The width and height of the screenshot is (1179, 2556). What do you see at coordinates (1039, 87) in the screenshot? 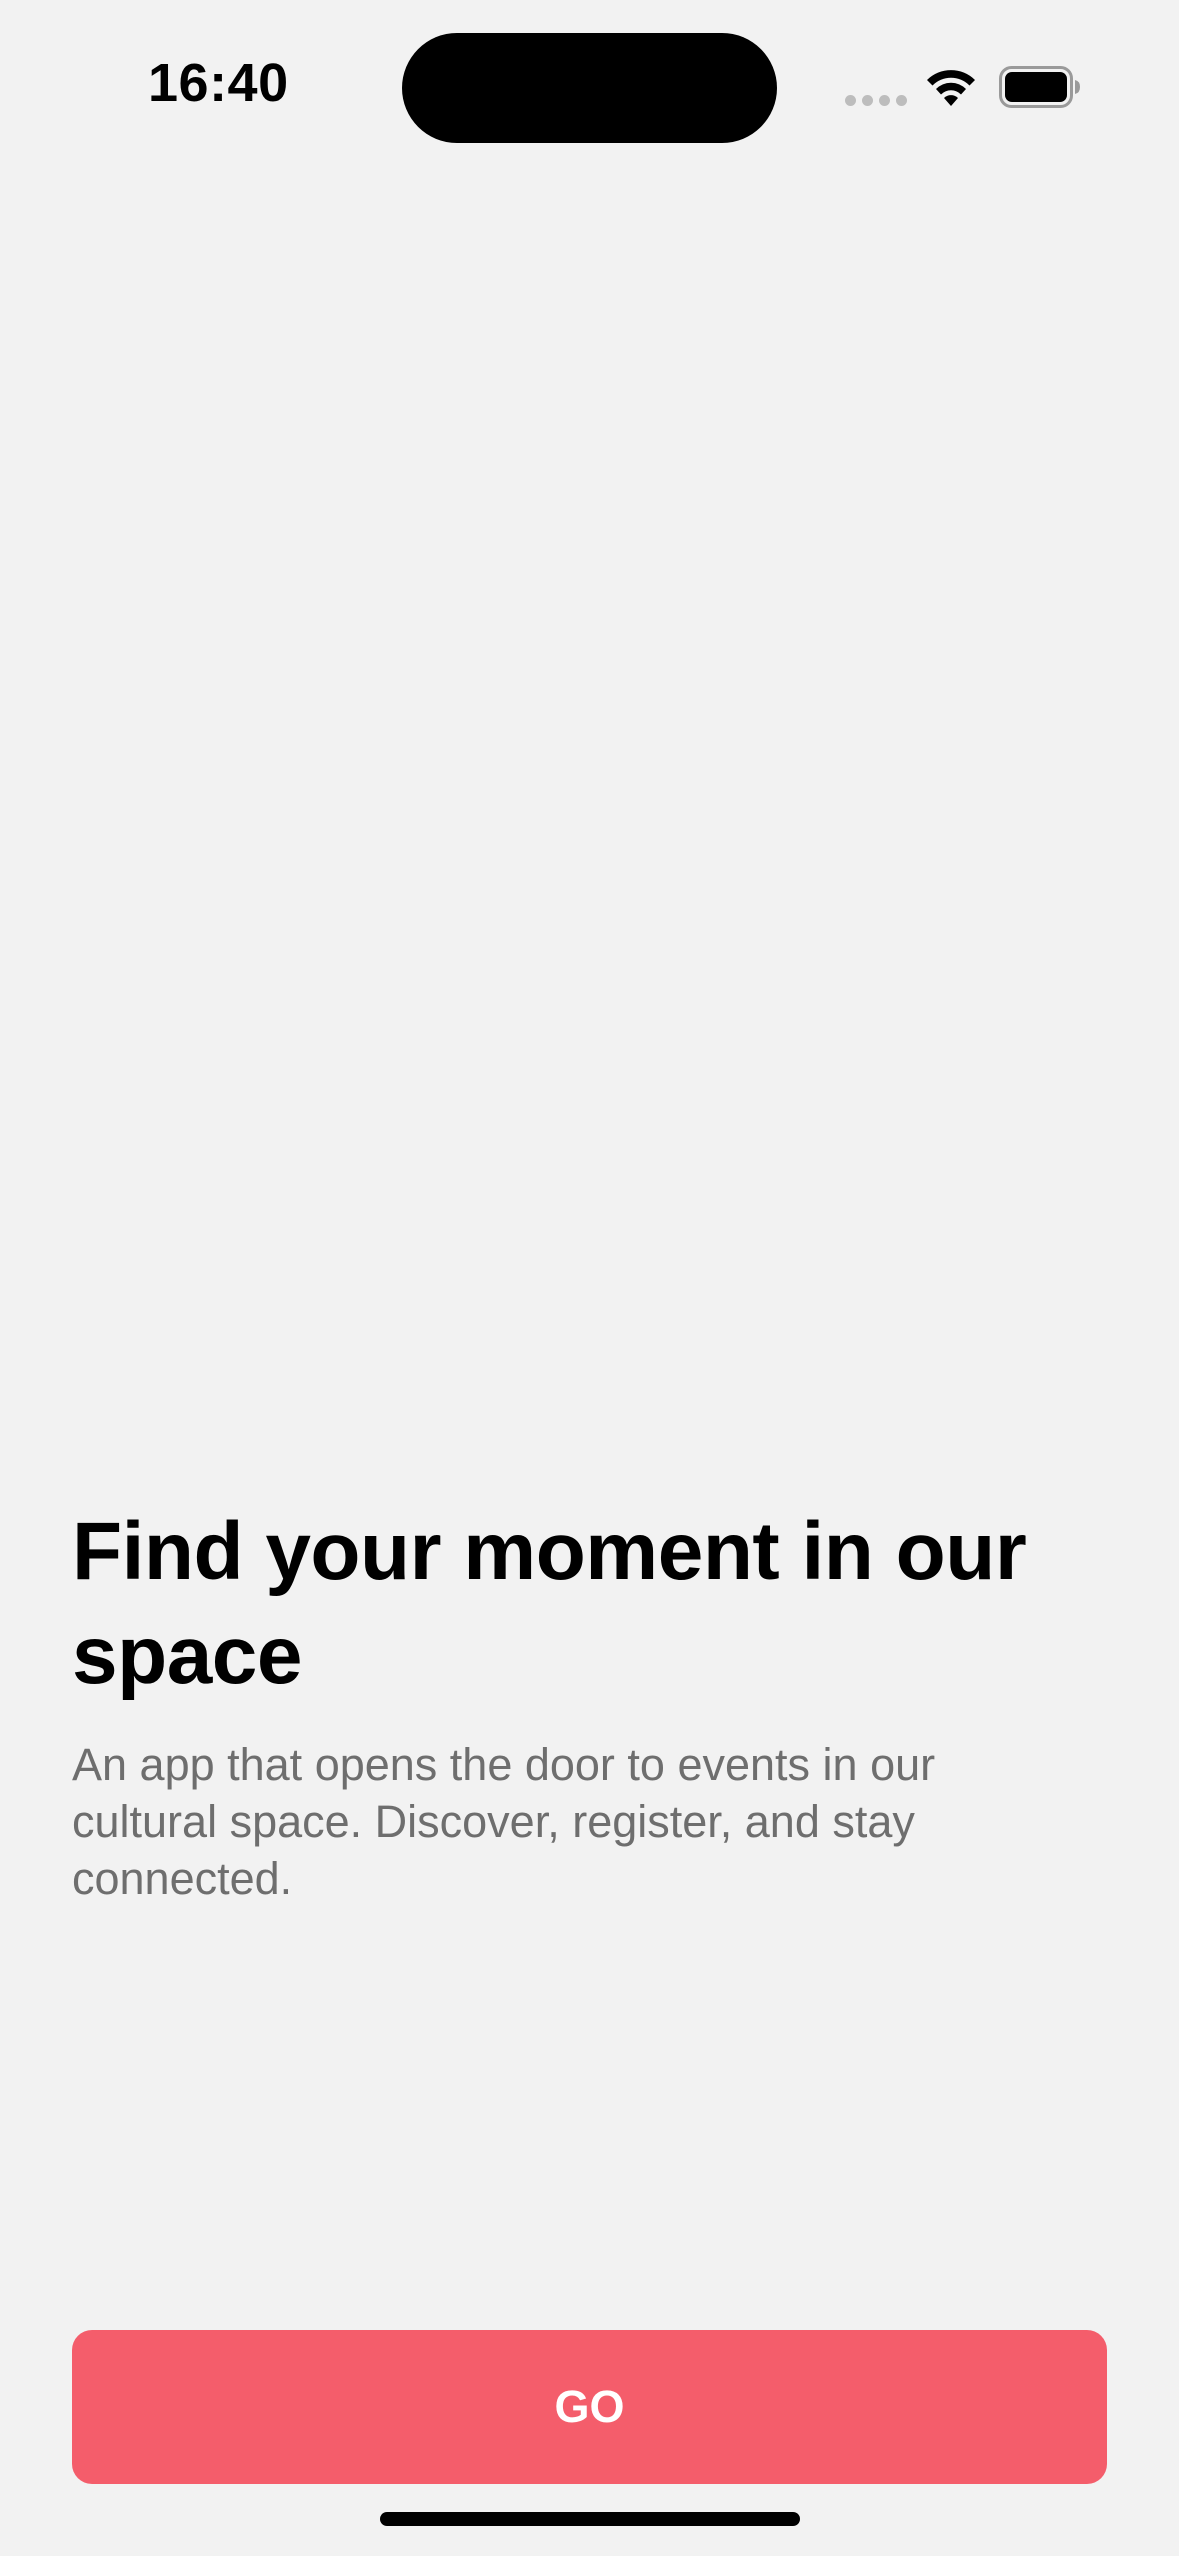
I see `battery-icon` at bounding box center [1039, 87].